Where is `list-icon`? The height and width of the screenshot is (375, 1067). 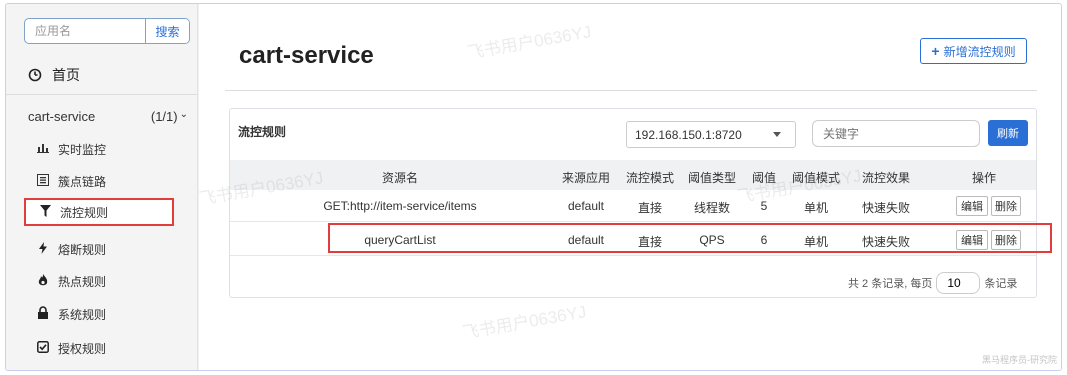 list-icon is located at coordinates (43, 181).